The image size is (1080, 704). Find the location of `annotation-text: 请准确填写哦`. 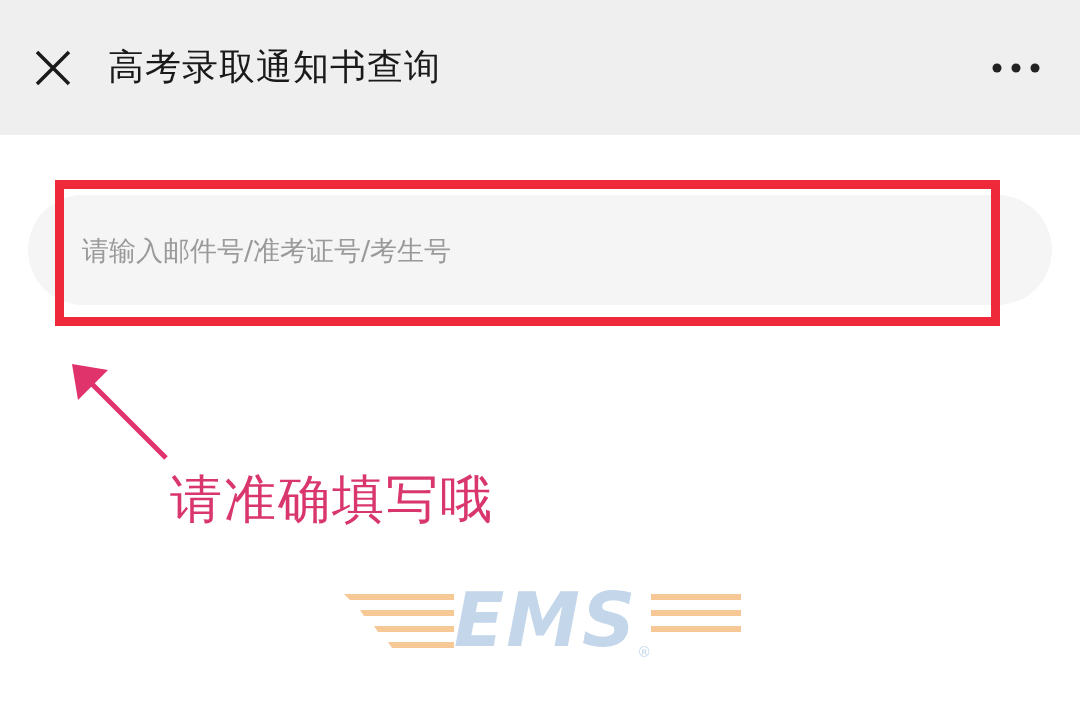

annotation-text: 请准确填写哦 is located at coordinates (332, 499).